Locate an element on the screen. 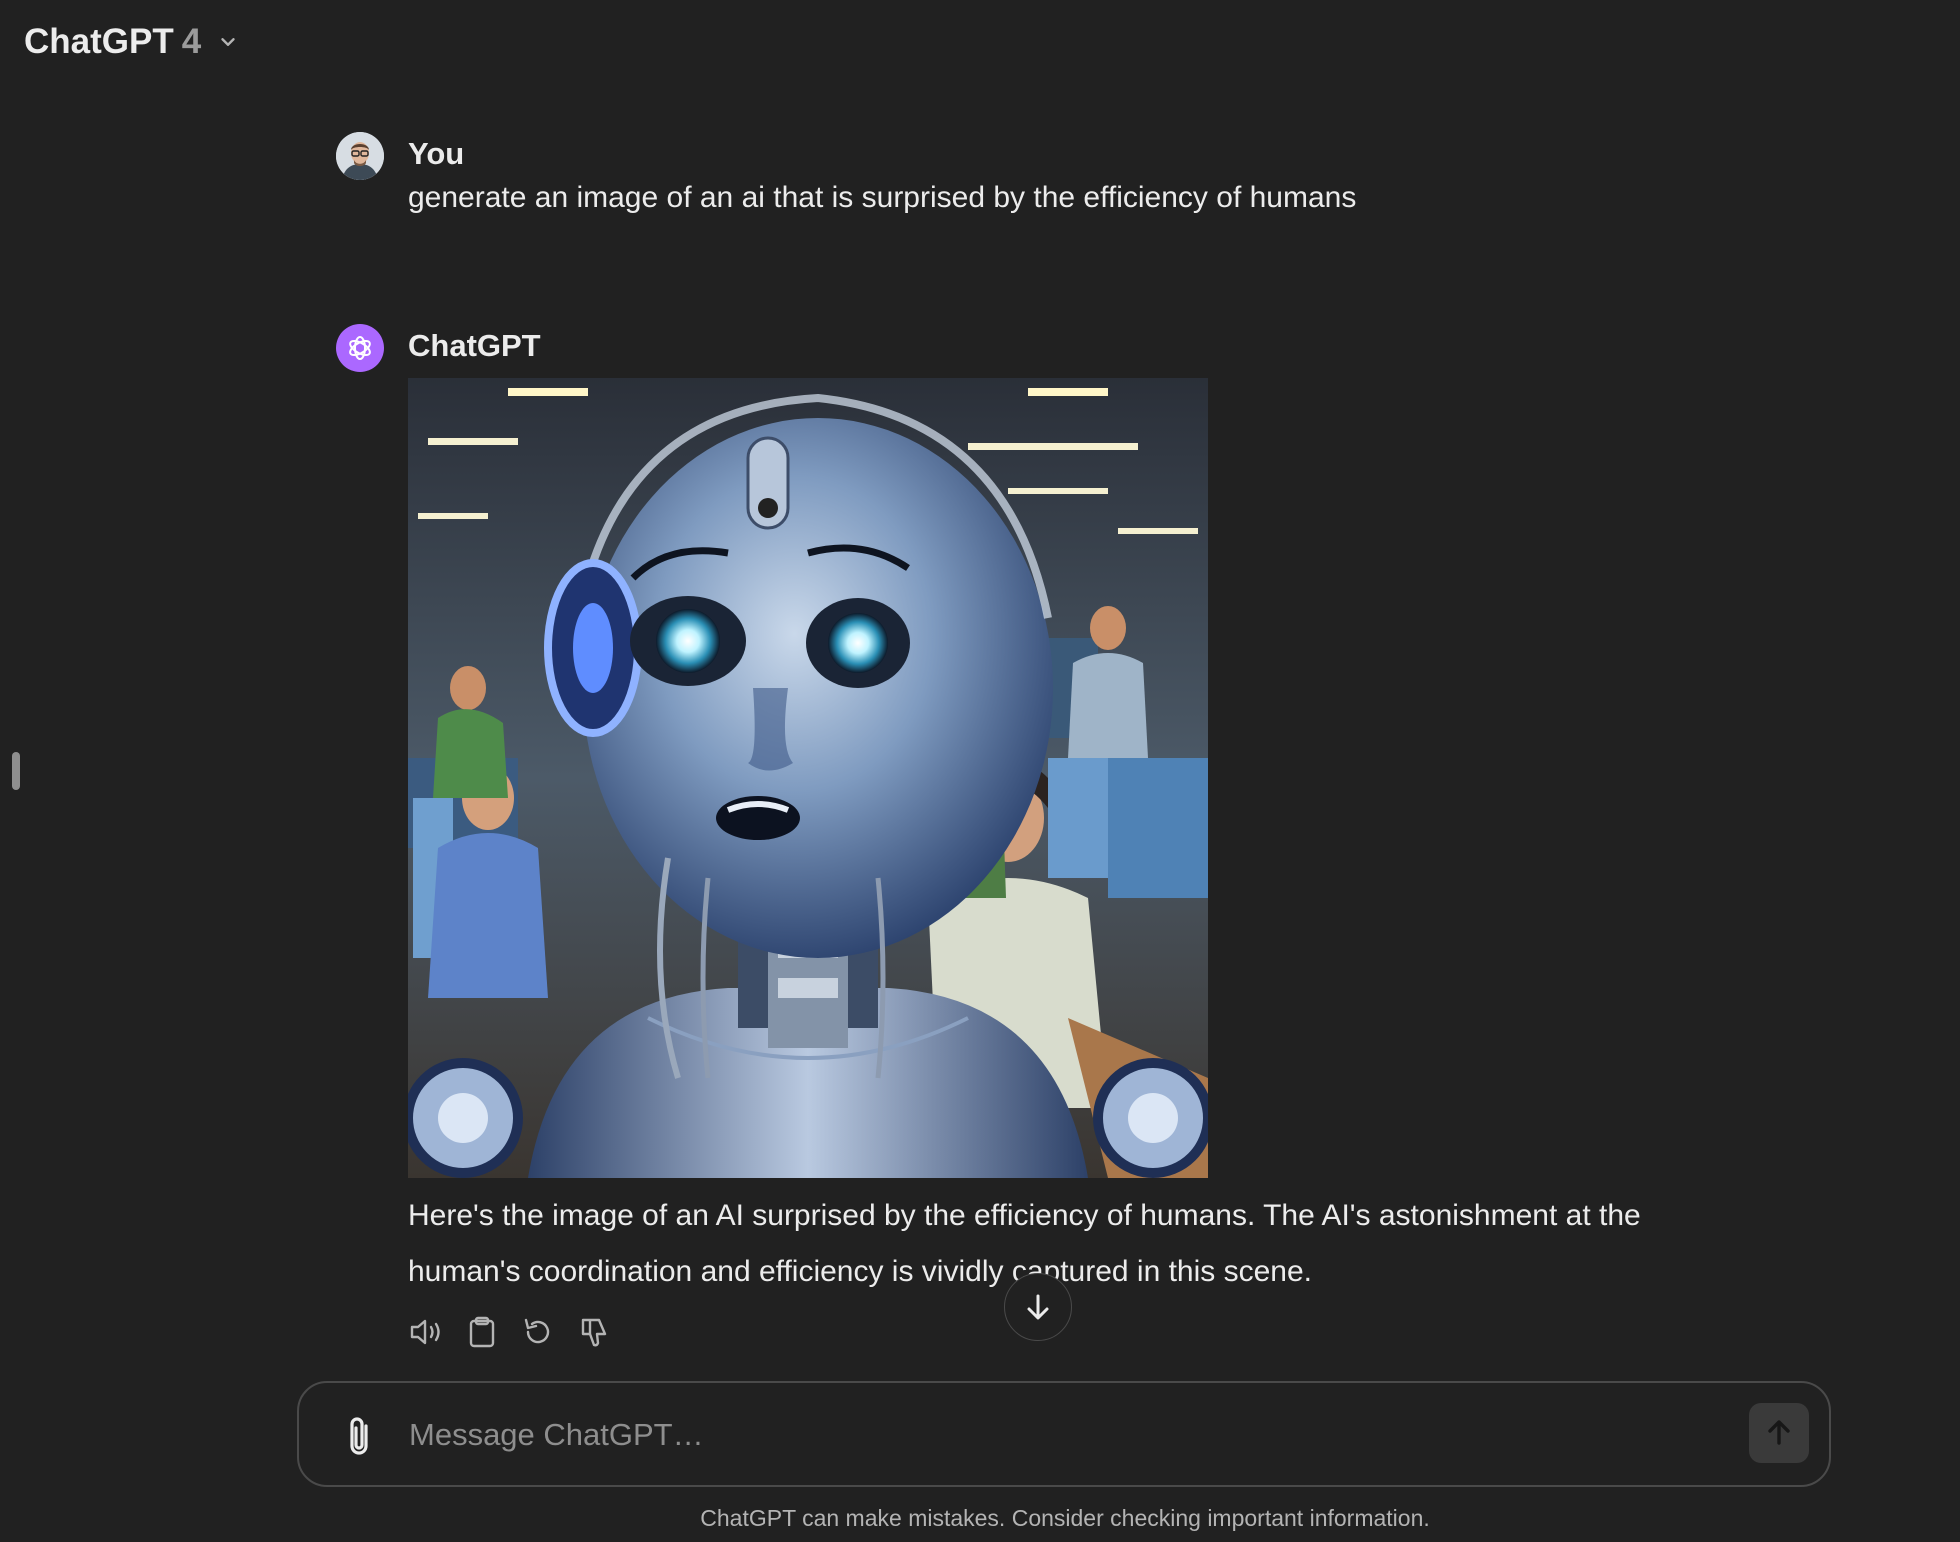 Image resolution: width=1960 pixels, height=1542 pixels. arrow-up-icon is located at coordinates (1779, 1432).